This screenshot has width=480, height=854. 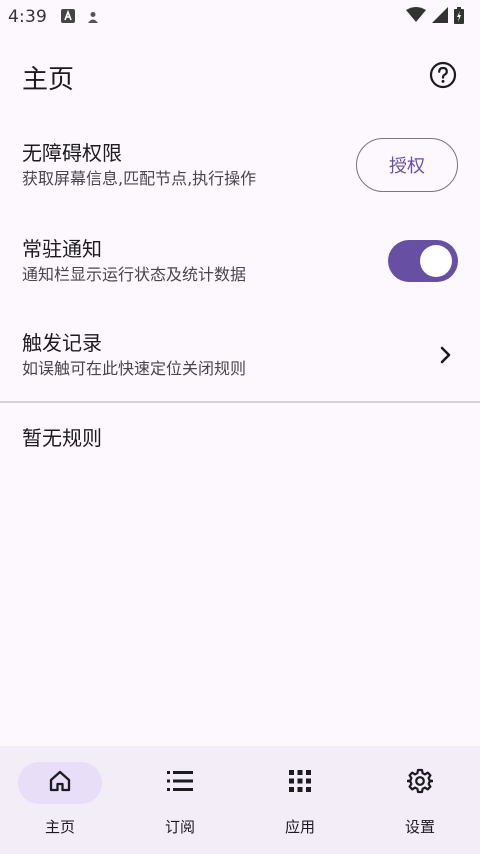 I want to click on notification-toggle, so click(x=423, y=261).